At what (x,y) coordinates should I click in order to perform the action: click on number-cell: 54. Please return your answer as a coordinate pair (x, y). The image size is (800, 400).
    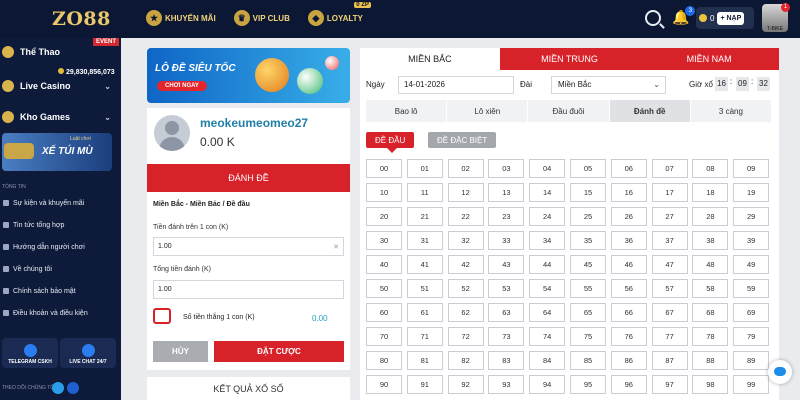
    Looking at the image, I should click on (547, 288).